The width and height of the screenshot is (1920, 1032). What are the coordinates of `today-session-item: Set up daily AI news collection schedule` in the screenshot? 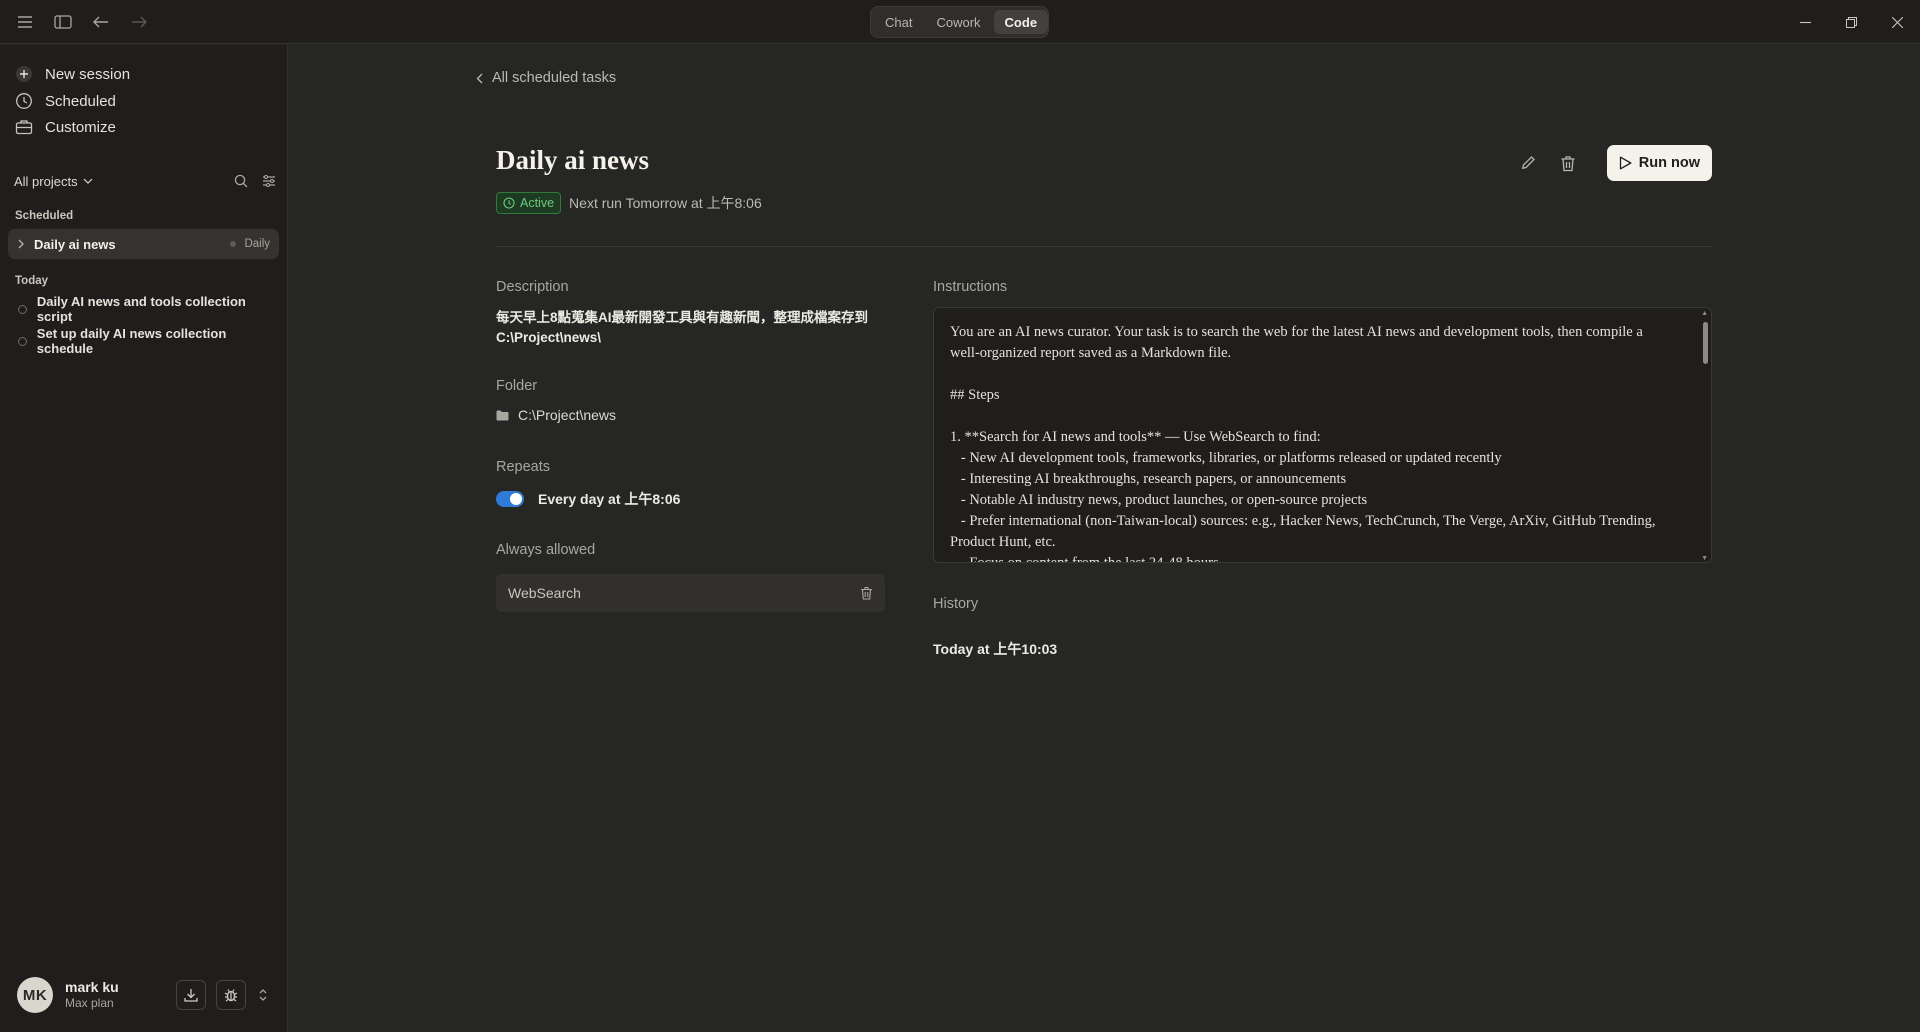 It's located at (143, 341).